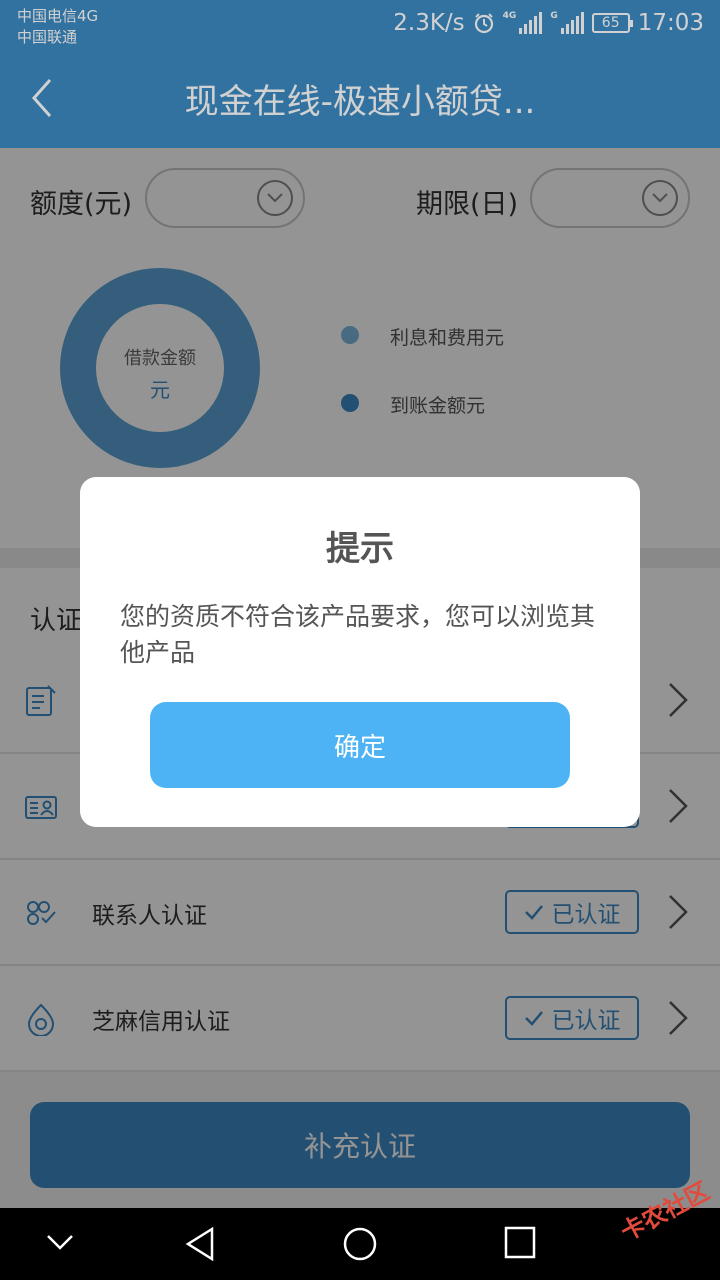  I want to click on nav-back-icon, so click(200, 1244).